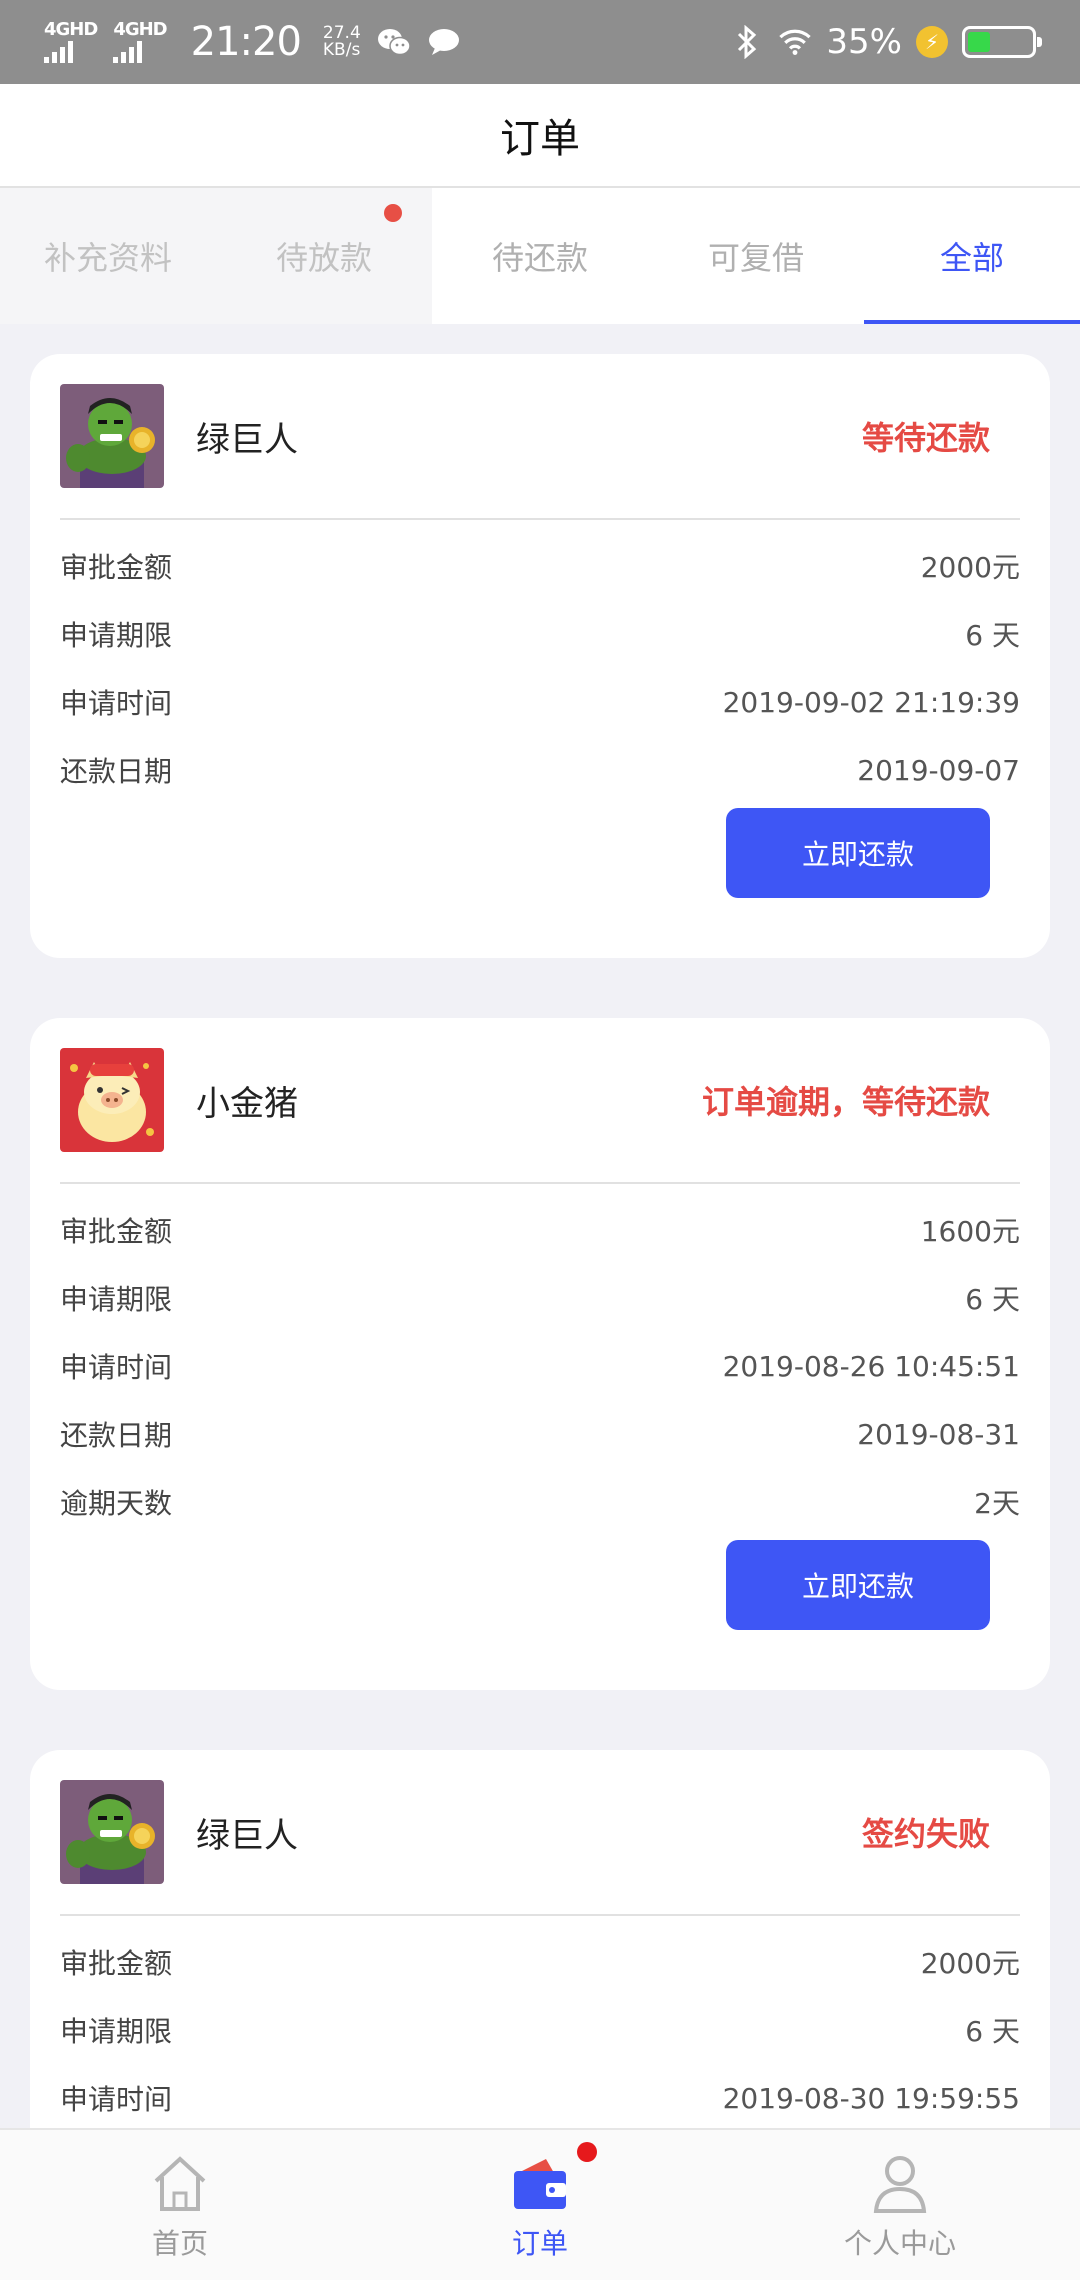  I want to click on order-card-header: 绿巨人 签约失败, so click(540, 1832).